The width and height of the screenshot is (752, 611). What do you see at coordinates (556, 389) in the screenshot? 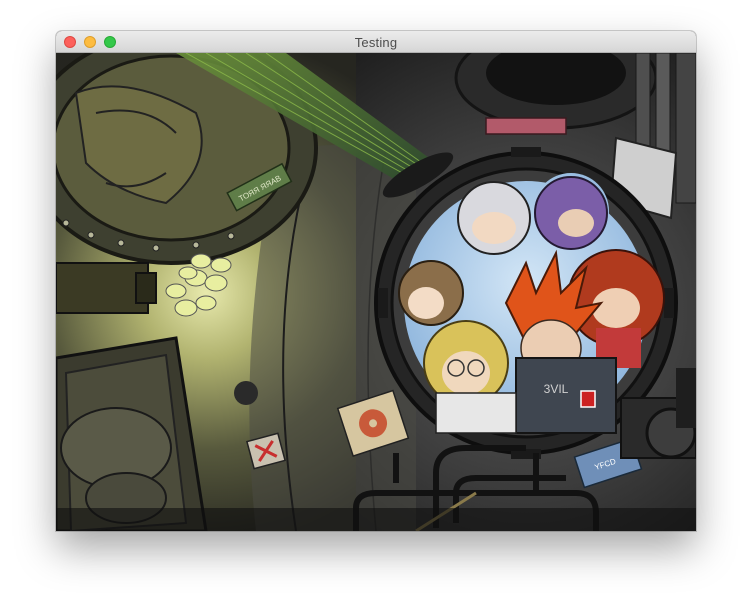
I see `svg-text: 3VIL` at bounding box center [556, 389].